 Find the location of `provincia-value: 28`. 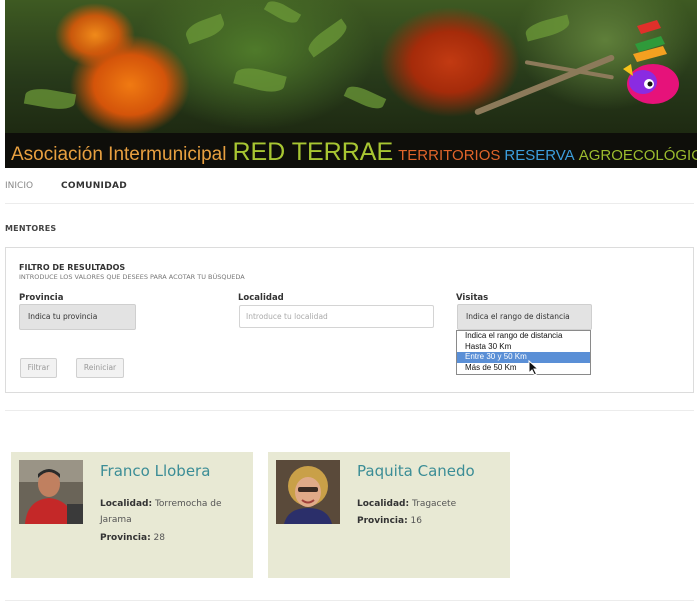

provincia-value: 28 is located at coordinates (159, 538).